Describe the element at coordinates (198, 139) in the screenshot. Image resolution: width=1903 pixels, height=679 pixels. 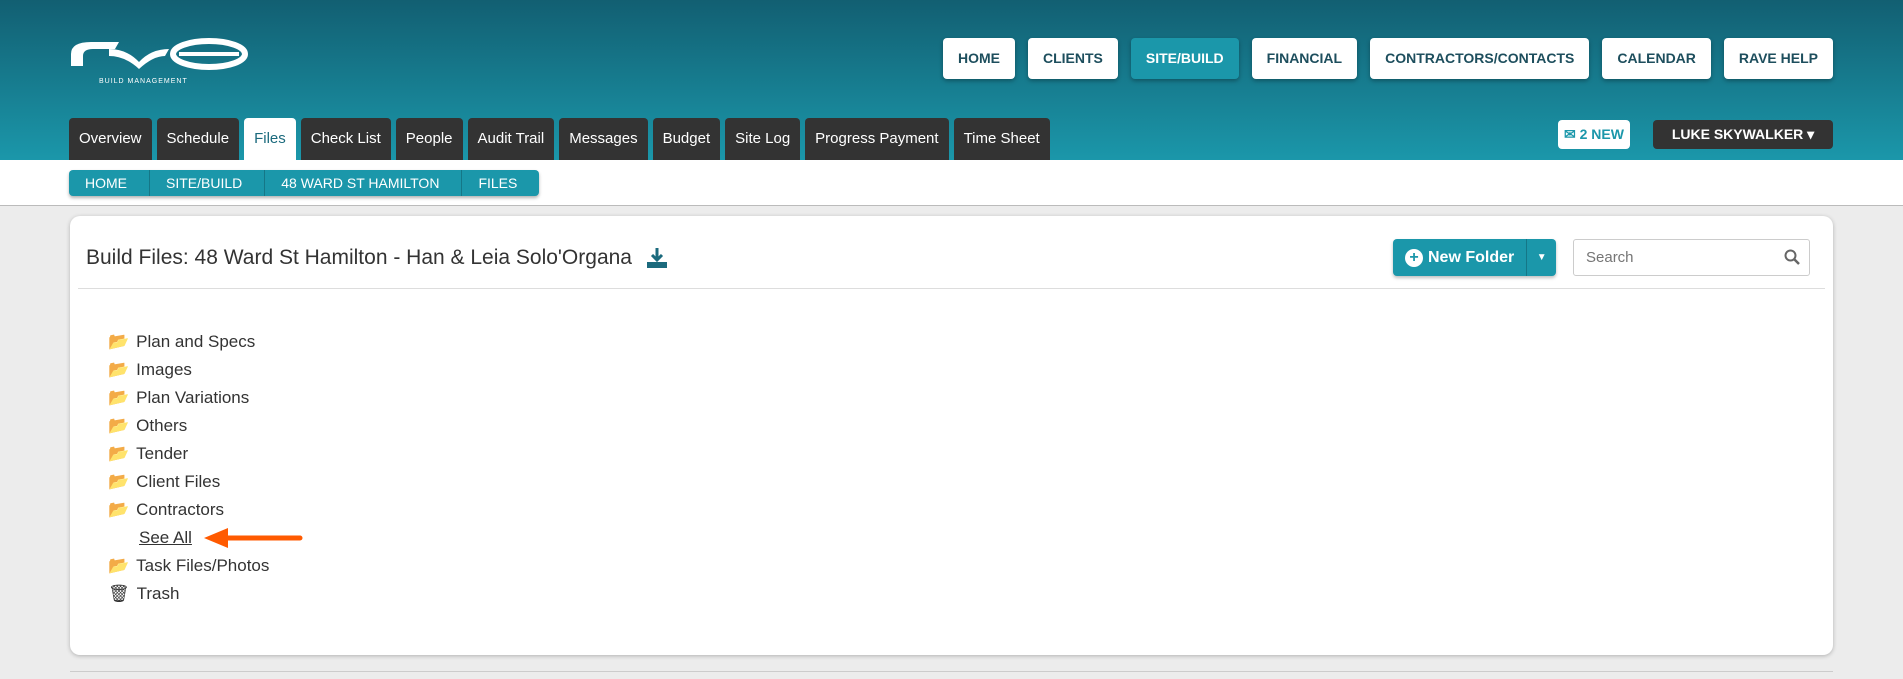
I see `tab-schedule: Schedule` at that location.